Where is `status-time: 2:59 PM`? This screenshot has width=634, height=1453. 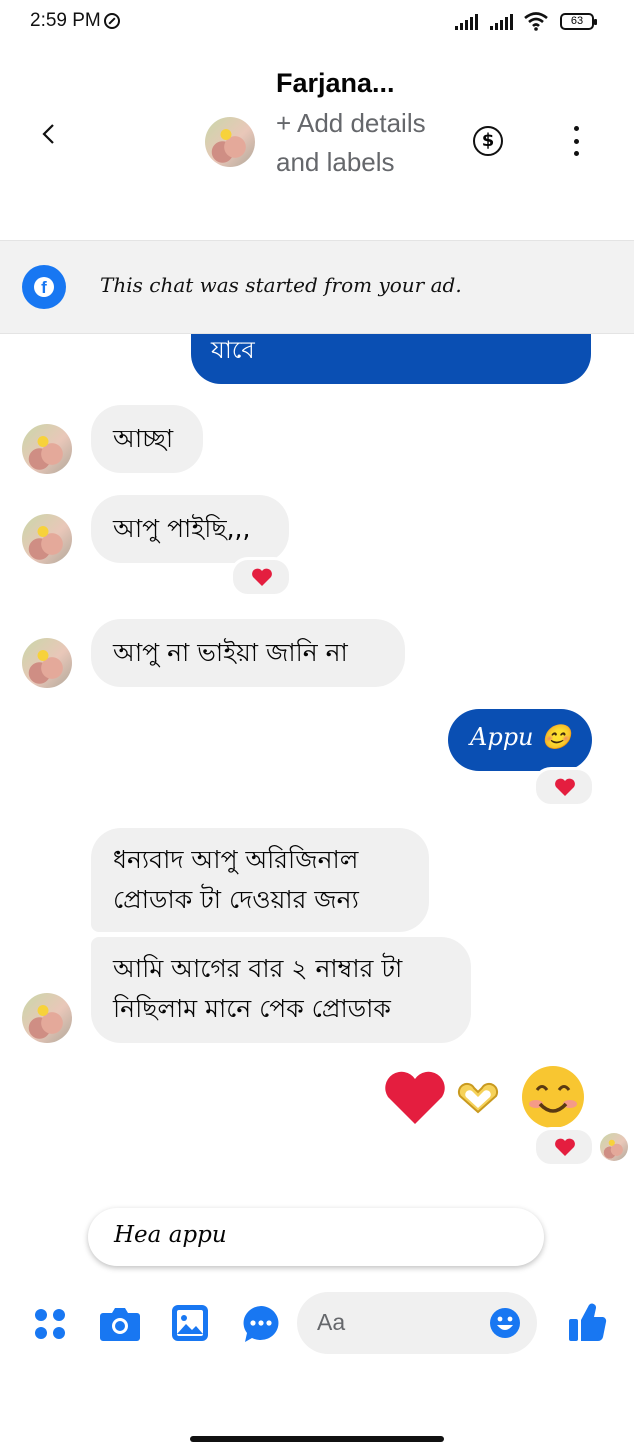
status-time: 2:59 PM is located at coordinates (75, 21).